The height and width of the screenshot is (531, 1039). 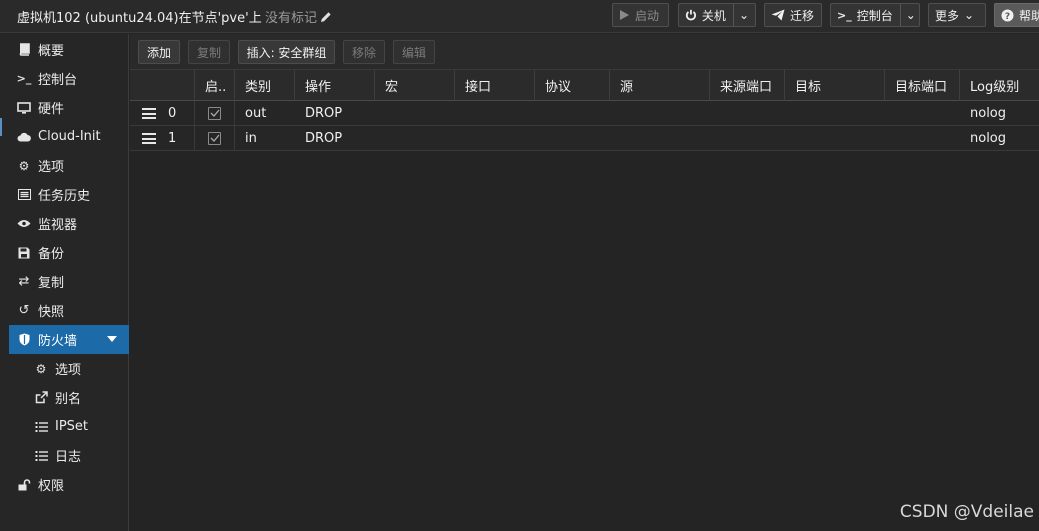 I want to click on book-icon, so click(x=24, y=50).